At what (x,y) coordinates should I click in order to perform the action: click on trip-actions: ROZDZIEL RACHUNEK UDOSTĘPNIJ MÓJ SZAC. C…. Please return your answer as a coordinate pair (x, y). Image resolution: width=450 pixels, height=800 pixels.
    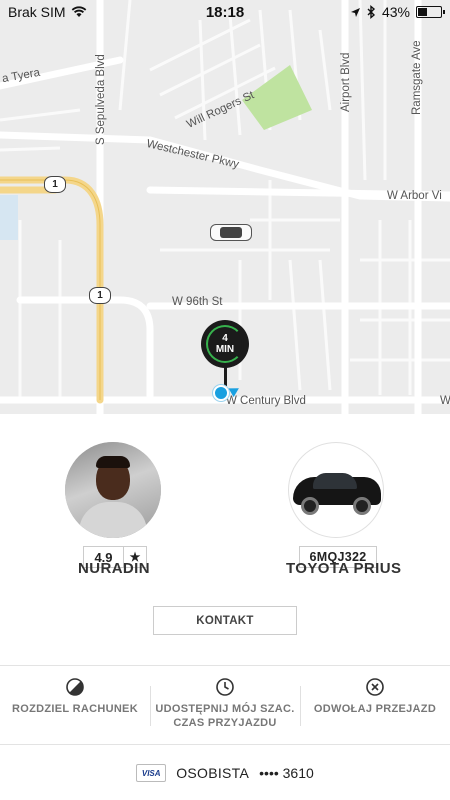
    Looking at the image, I should click on (225, 705).